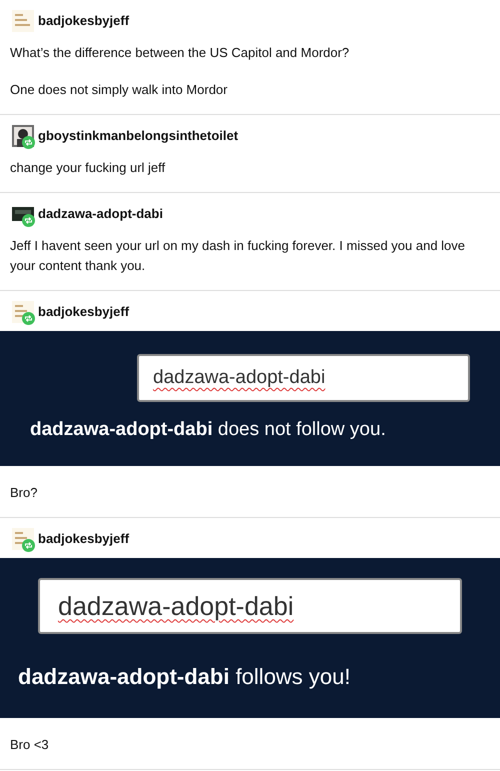 The width and height of the screenshot is (500, 771). I want to click on post-text: Jeff I havent seen your url on my dash in fucking forever. I missed you and love your content thank you., so click(237, 256).